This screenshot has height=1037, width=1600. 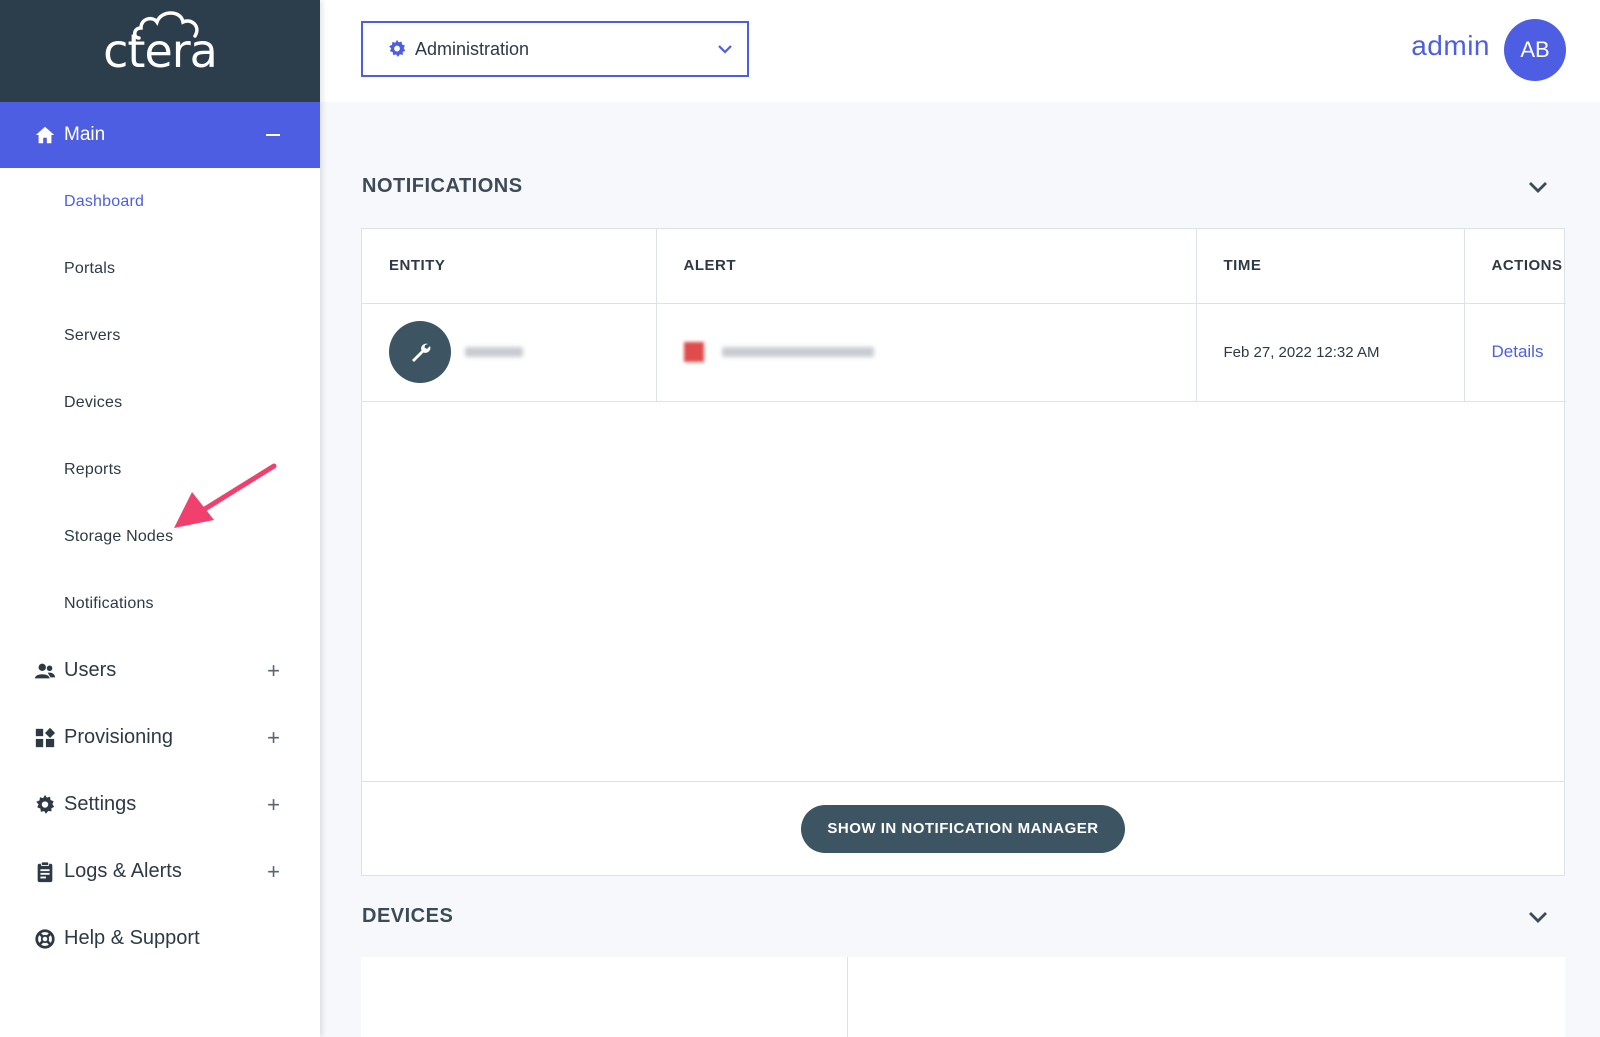 I want to click on column-header-actions: ACTIONS, so click(x=1515, y=266).